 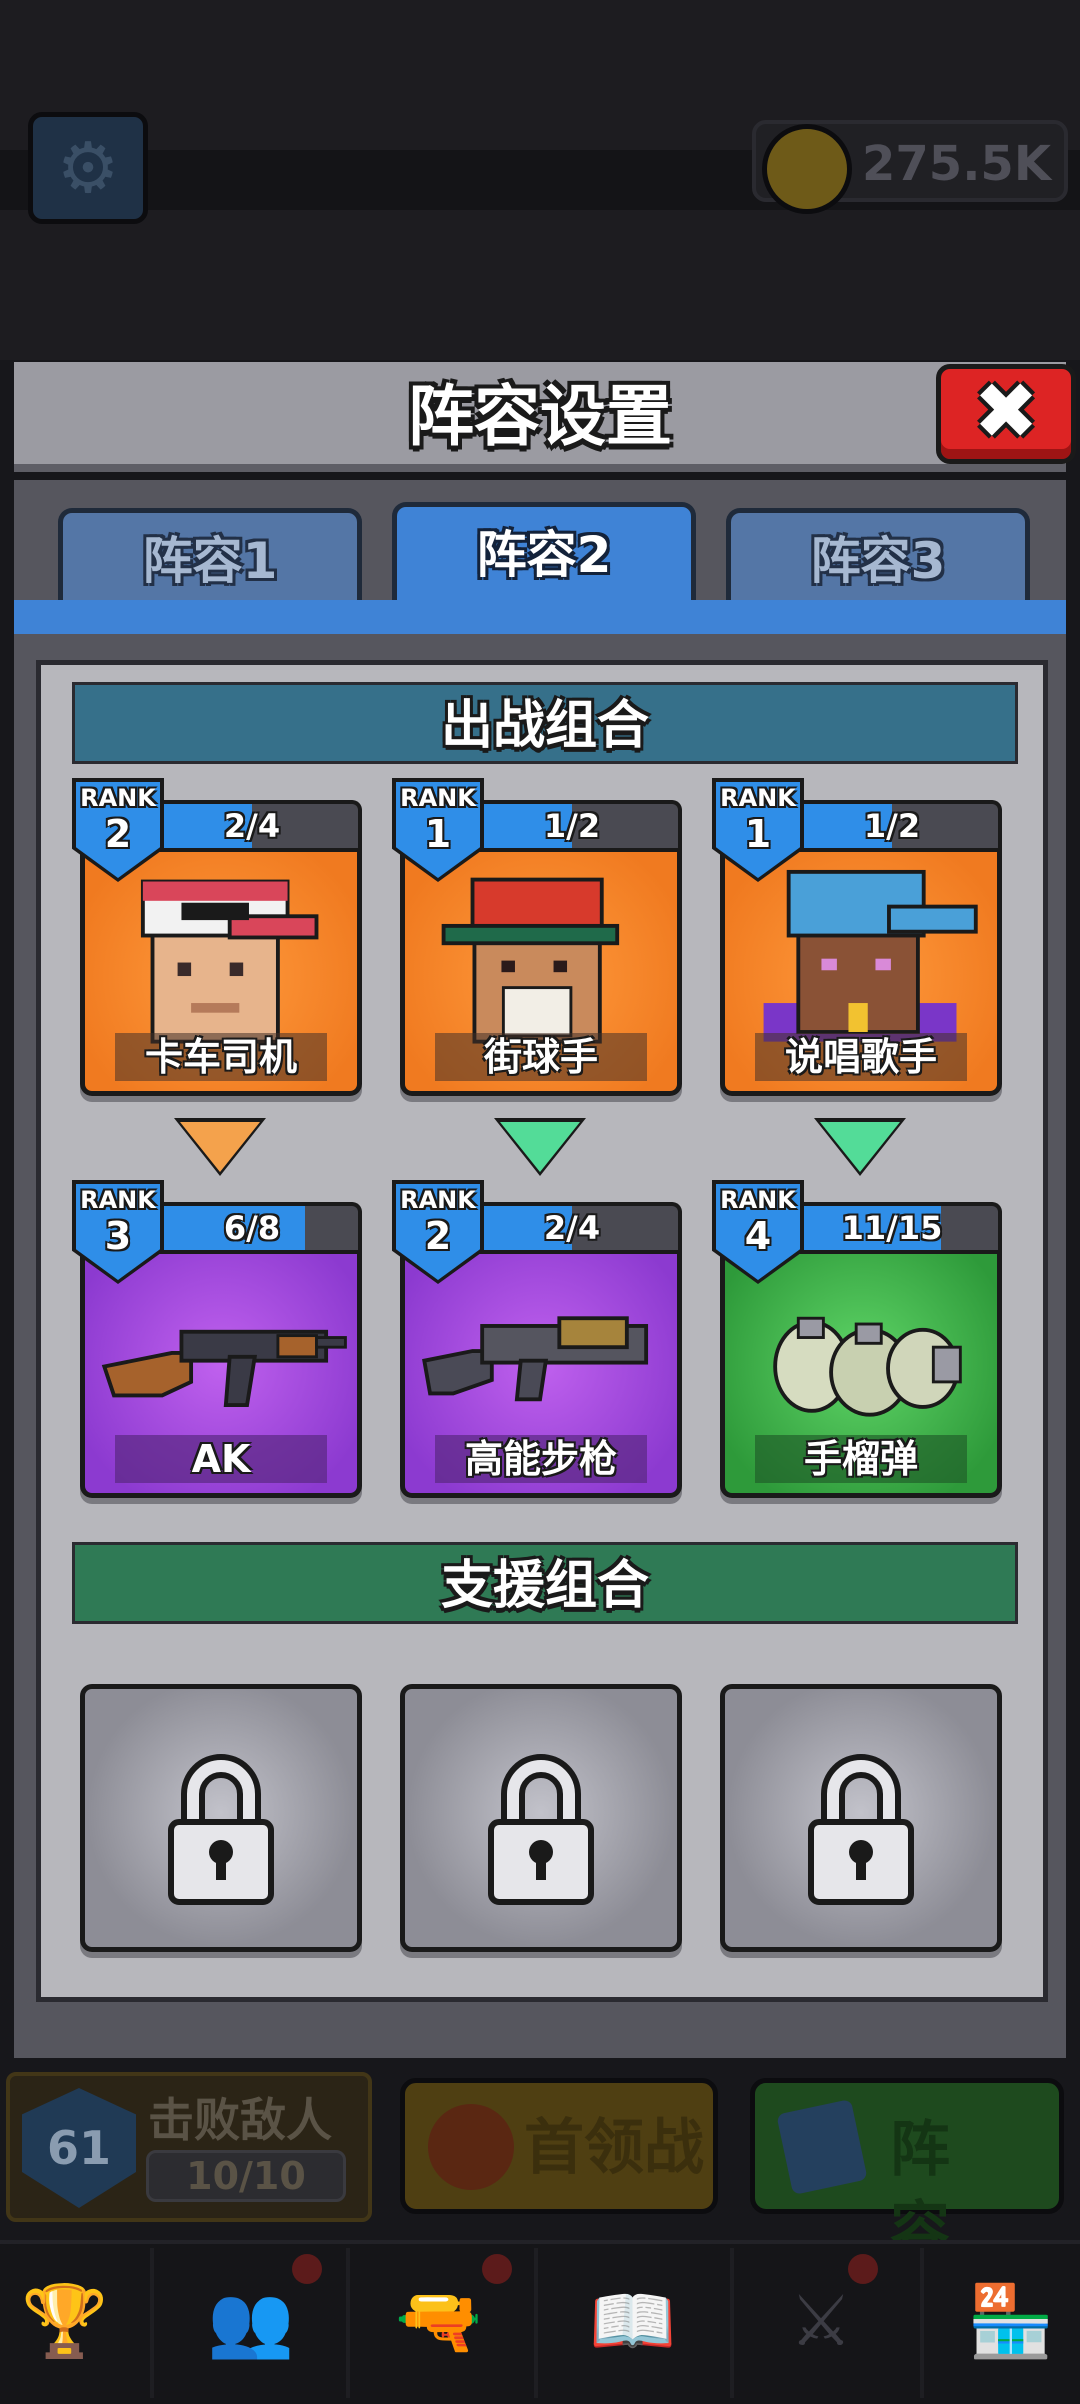 I want to click on ak-rifle-image, so click(x=224, y=1368).